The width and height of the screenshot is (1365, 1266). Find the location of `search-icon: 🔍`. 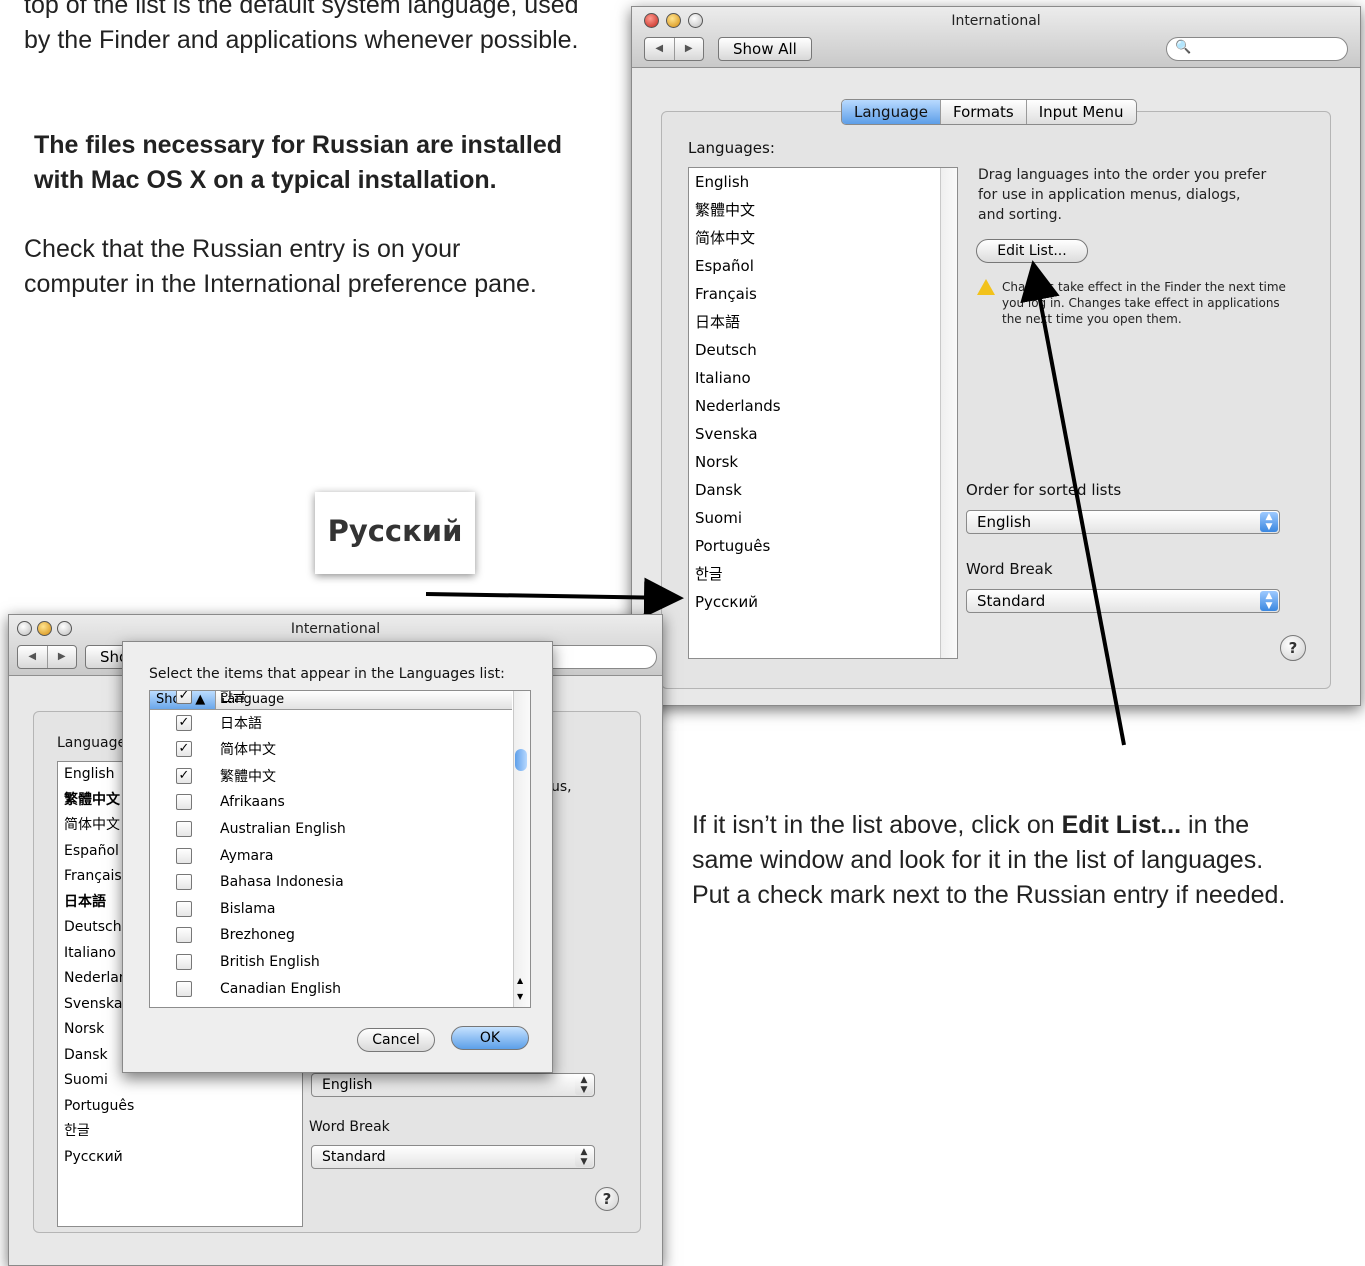

search-icon: 🔍 is located at coordinates (1183, 47).